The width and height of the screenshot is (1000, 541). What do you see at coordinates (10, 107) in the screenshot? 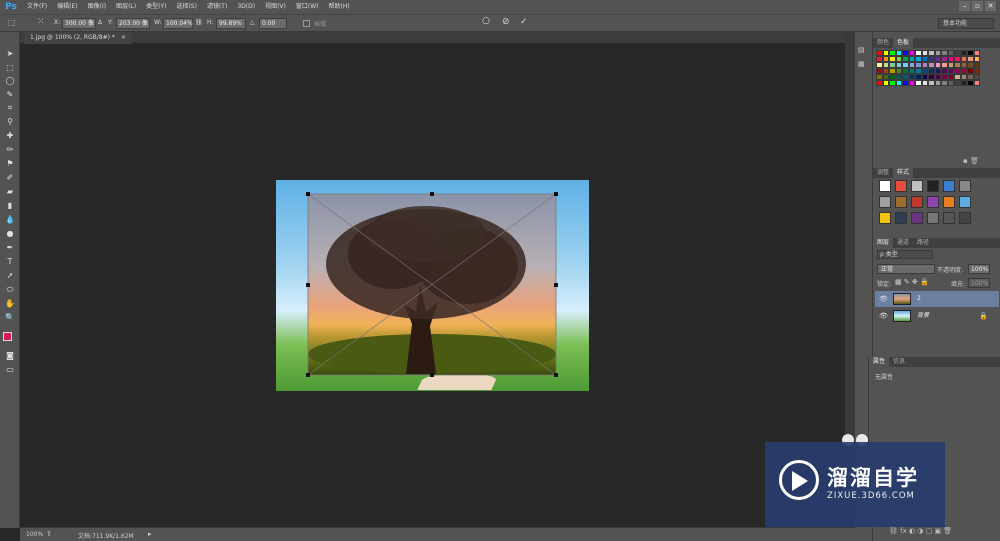
I see `crop-tool-icon: ⌗` at bounding box center [10, 107].